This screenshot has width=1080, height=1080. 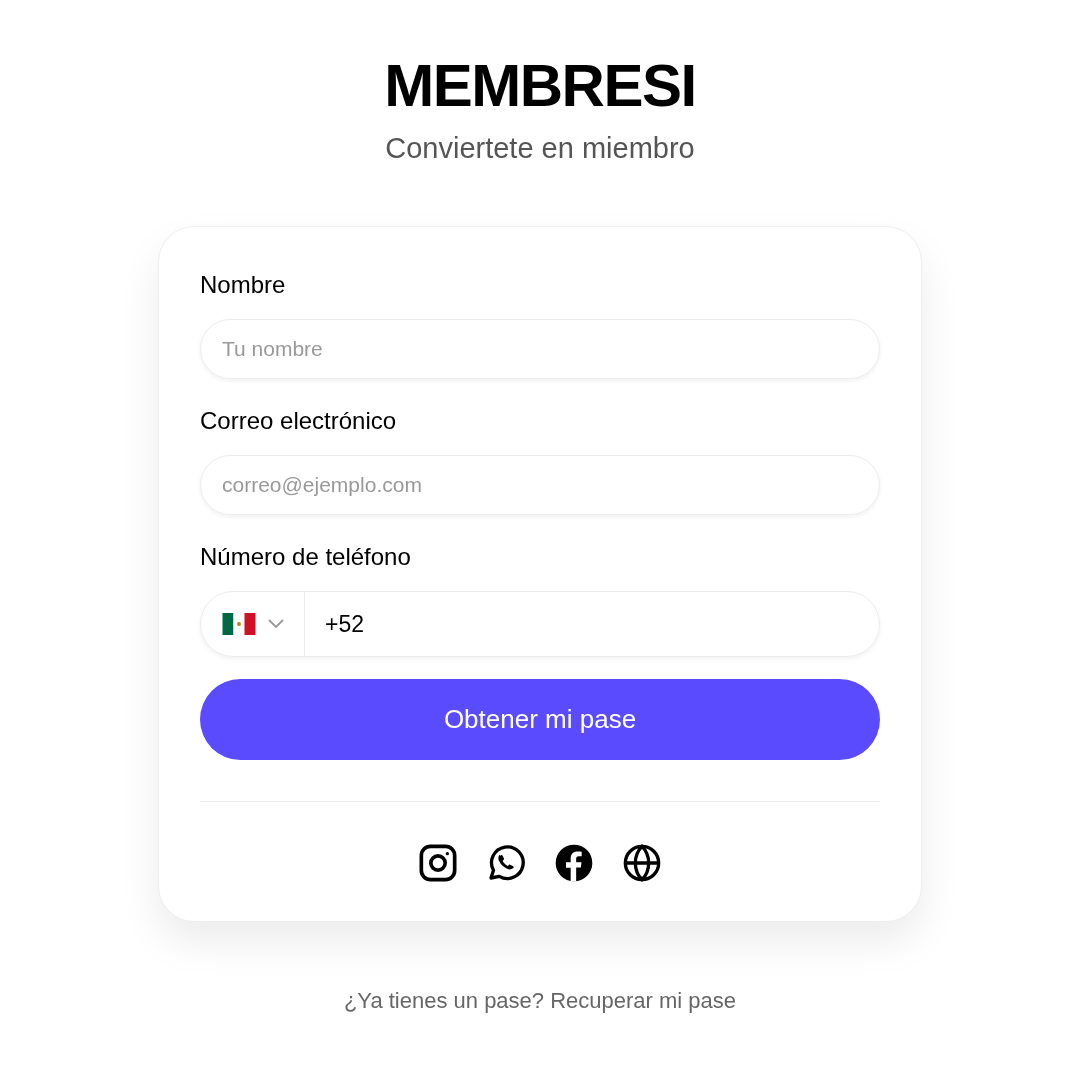 What do you see at coordinates (299, 421) in the screenshot?
I see `field-label: Correo electrónico` at bounding box center [299, 421].